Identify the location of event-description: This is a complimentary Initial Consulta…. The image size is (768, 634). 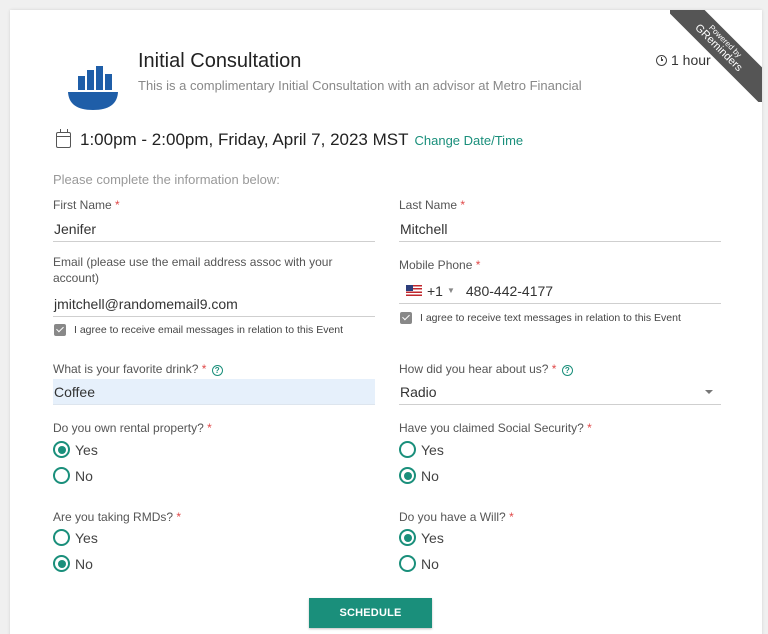
(360, 85).